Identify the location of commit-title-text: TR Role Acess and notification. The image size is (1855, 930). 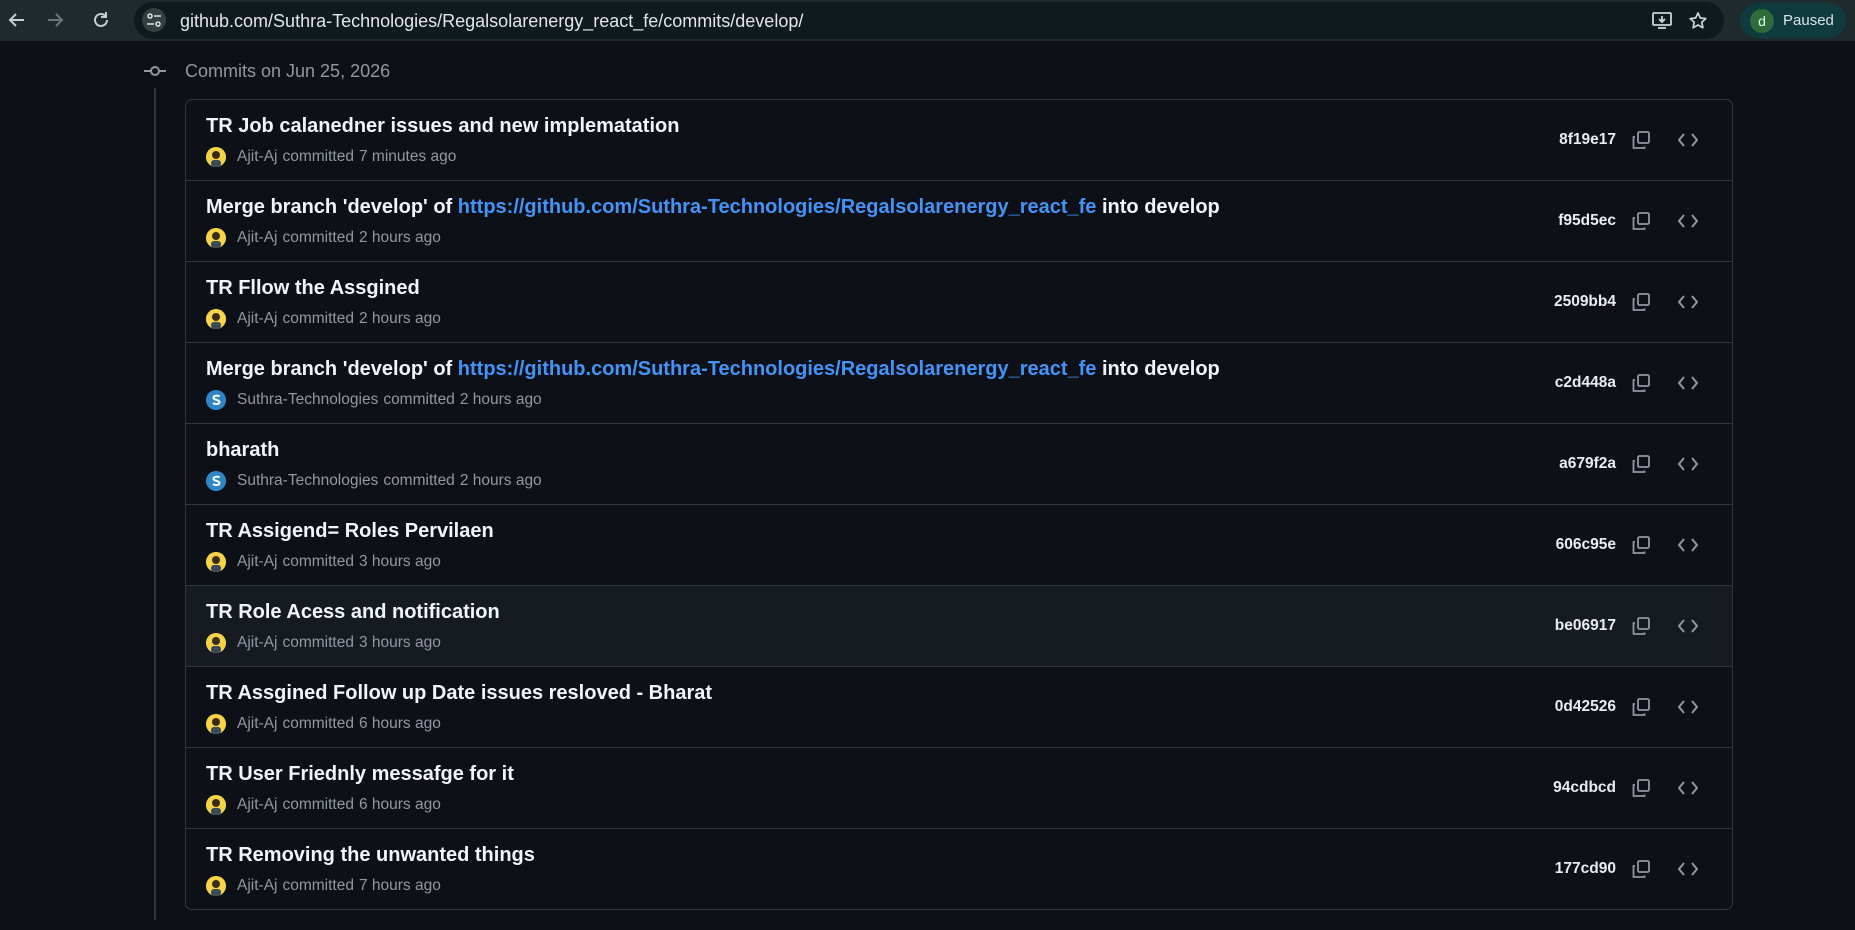
(353, 612).